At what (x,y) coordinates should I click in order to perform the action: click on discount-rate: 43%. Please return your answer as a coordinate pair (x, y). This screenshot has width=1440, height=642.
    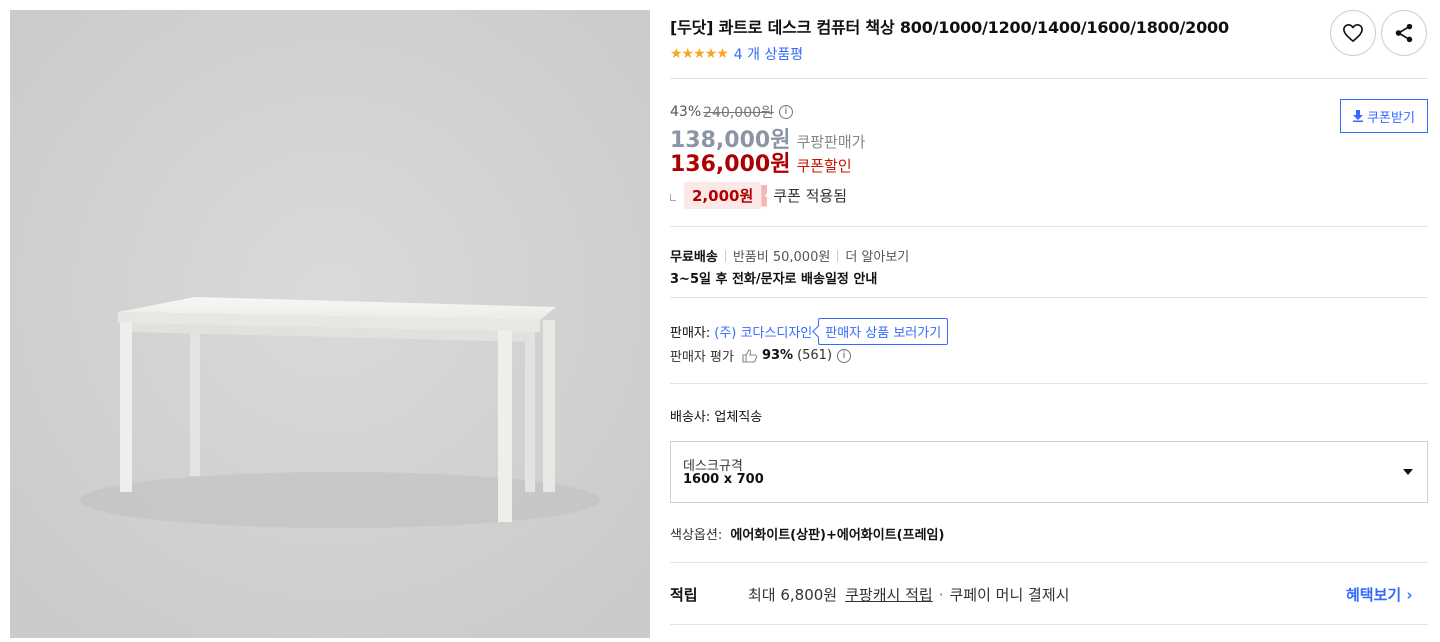
    Looking at the image, I should click on (686, 112).